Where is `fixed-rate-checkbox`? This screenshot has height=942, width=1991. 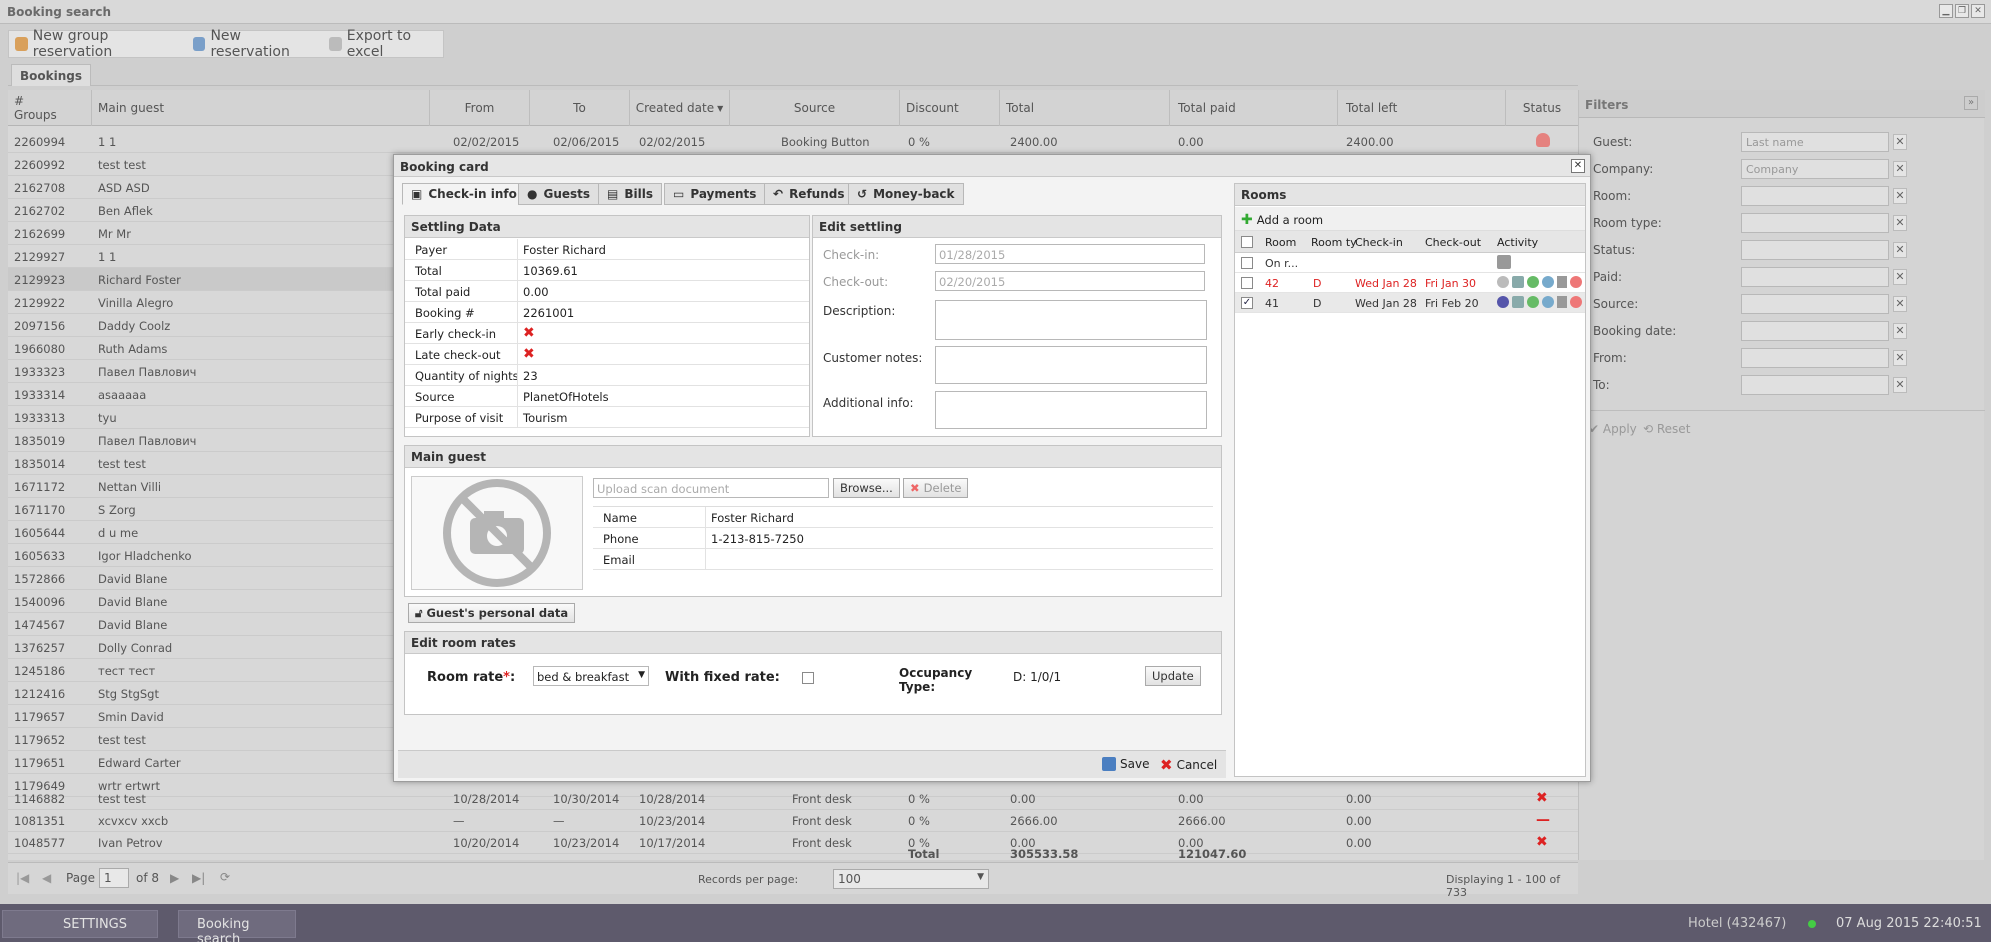
fixed-rate-checkbox is located at coordinates (808, 678).